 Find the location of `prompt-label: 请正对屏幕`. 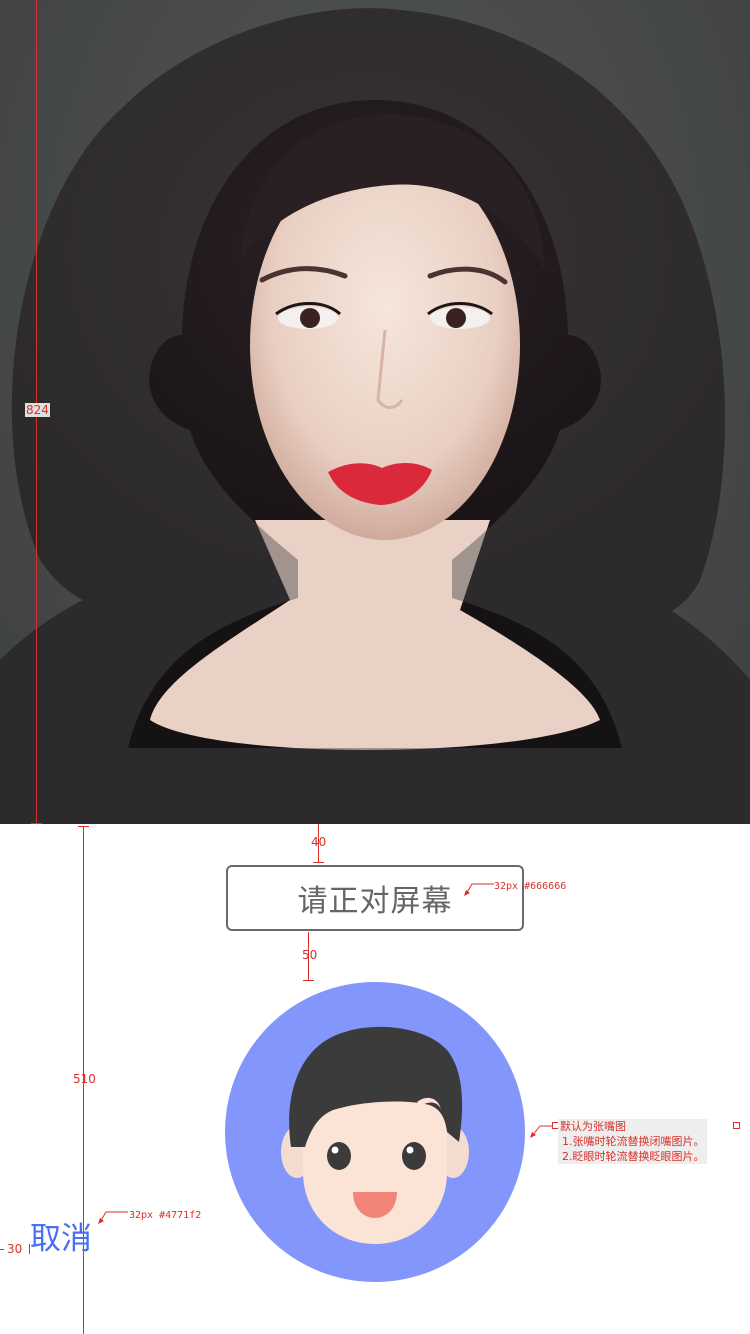

prompt-label: 请正对屏幕 is located at coordinates (375, 901).